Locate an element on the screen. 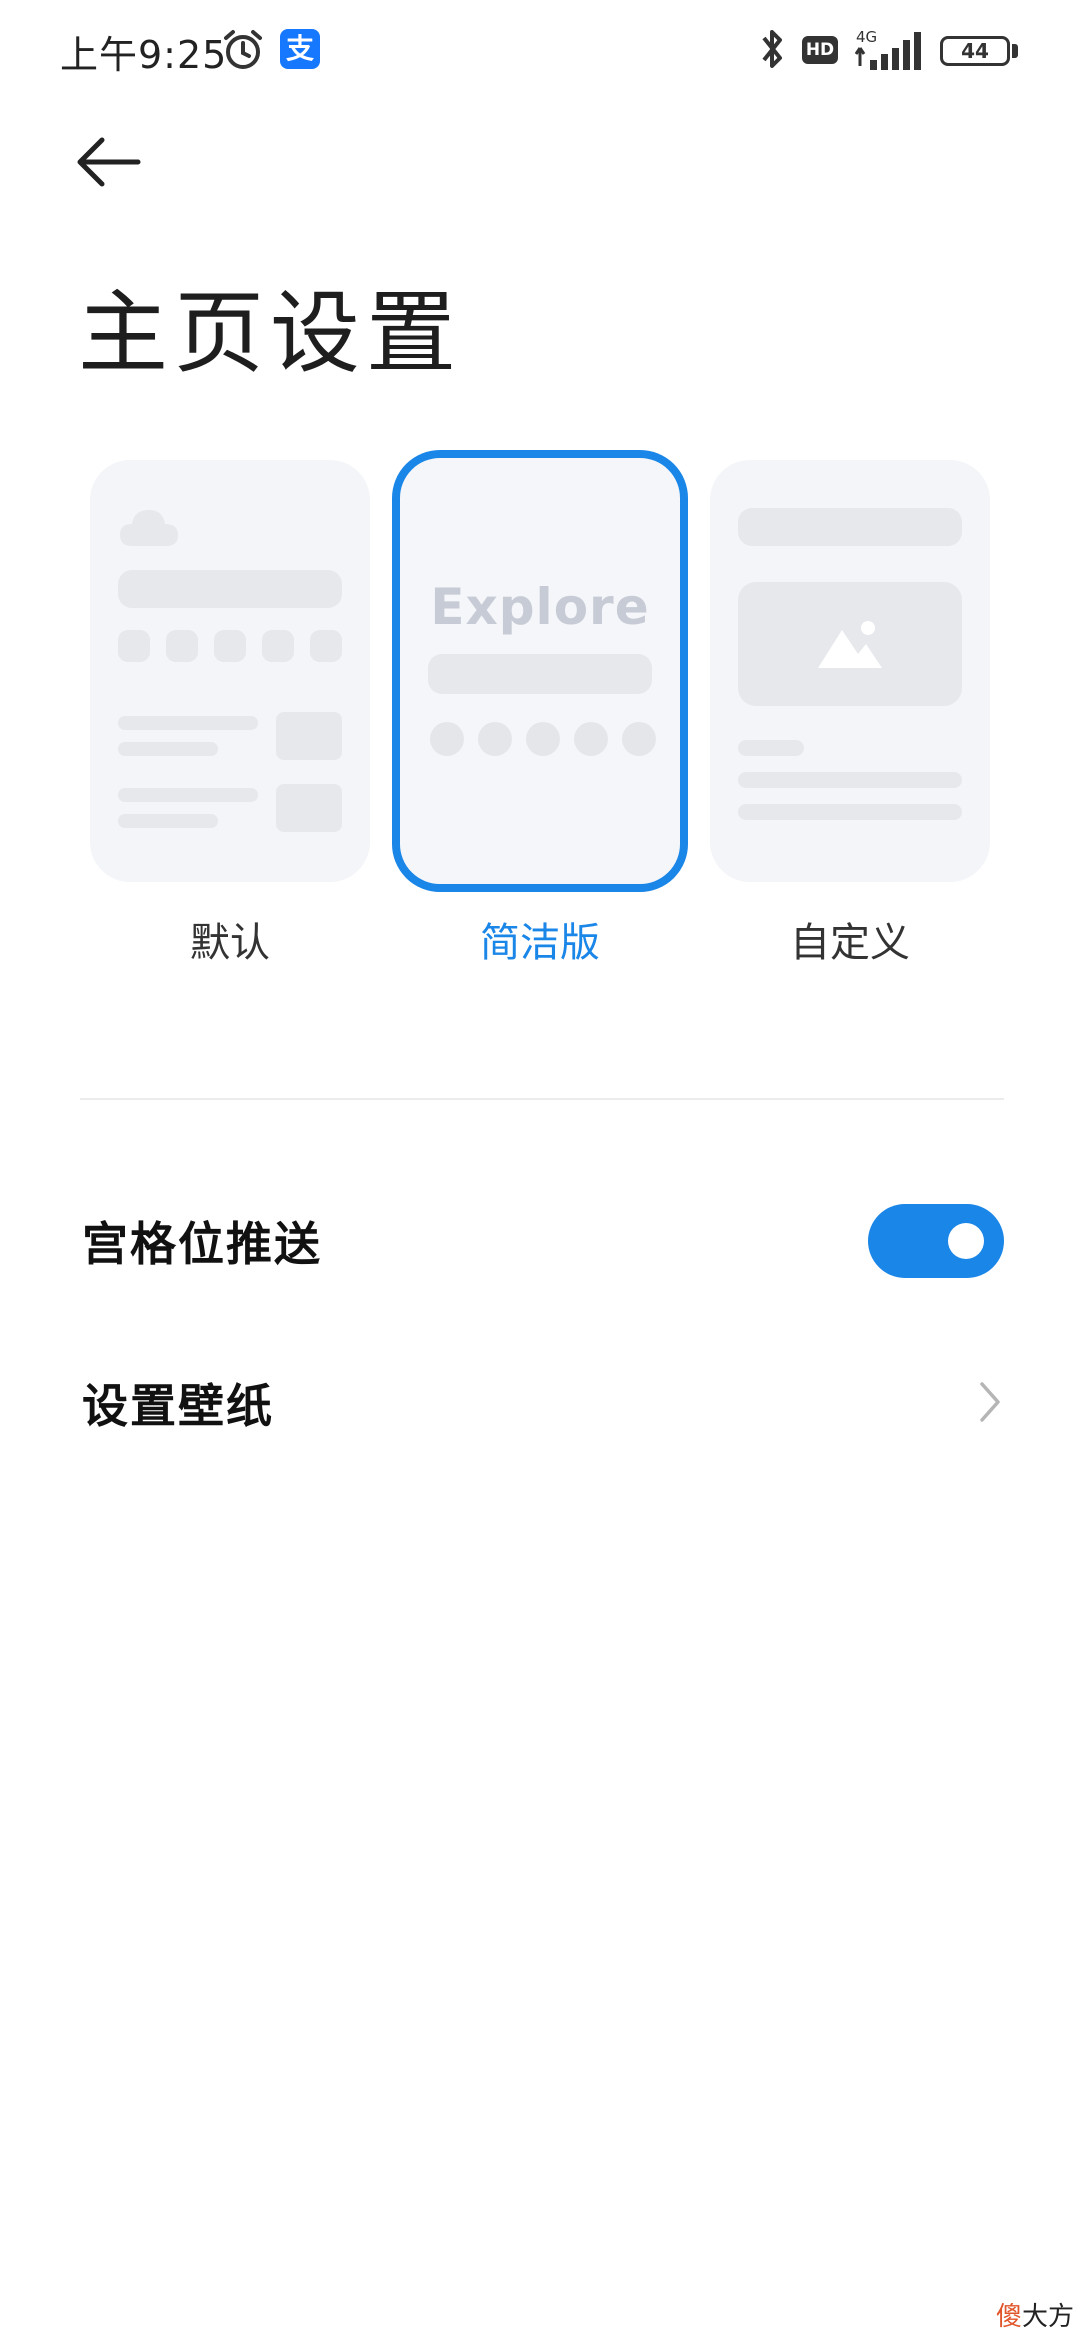 This screenshot has height=2340, width=1080. watermark-part2: 大方 is located at coordinates (1048, 2317).